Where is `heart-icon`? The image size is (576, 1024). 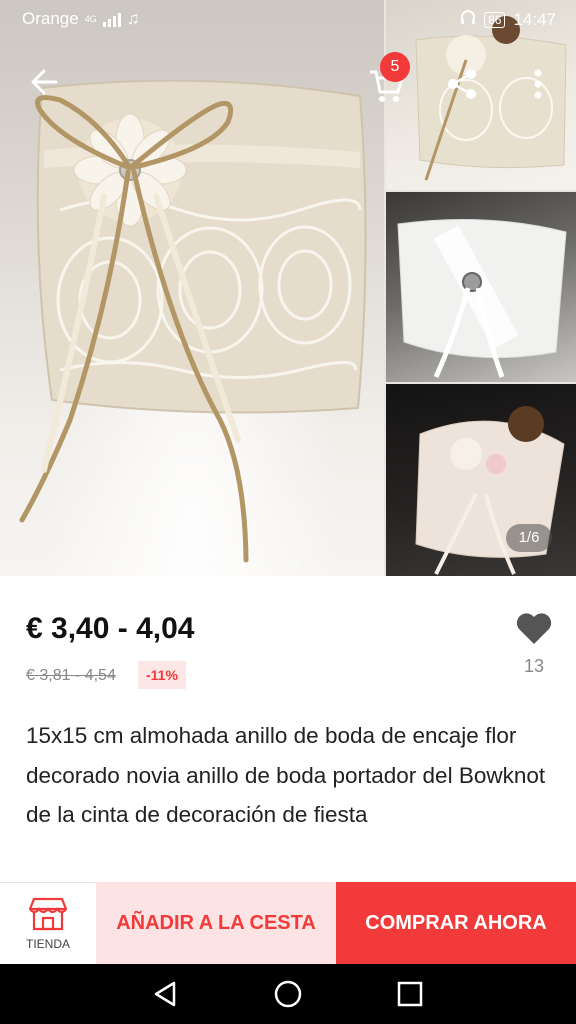
heart-icon is located at coordinates (534, 628).